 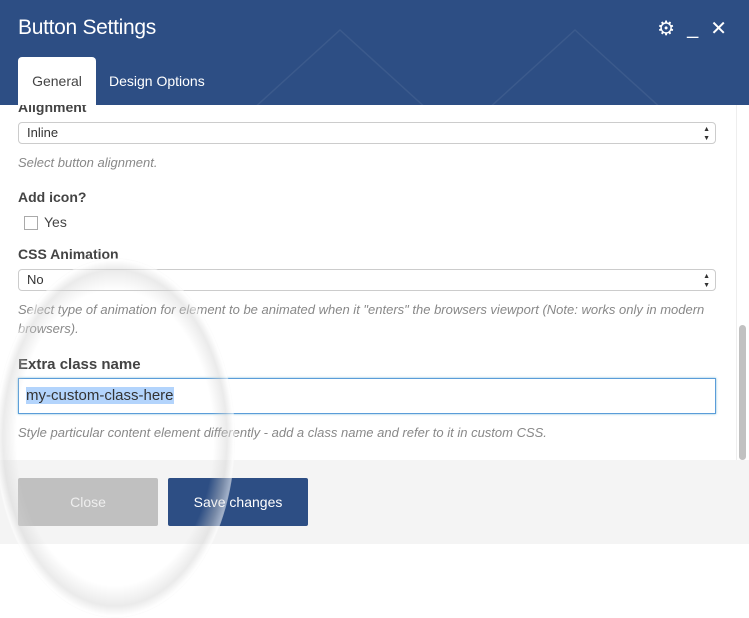 What do you see at coordinates (52, 197) in the screenshot?
I see `add-icon-label: Add icon?` at bounding box center [52, 197].